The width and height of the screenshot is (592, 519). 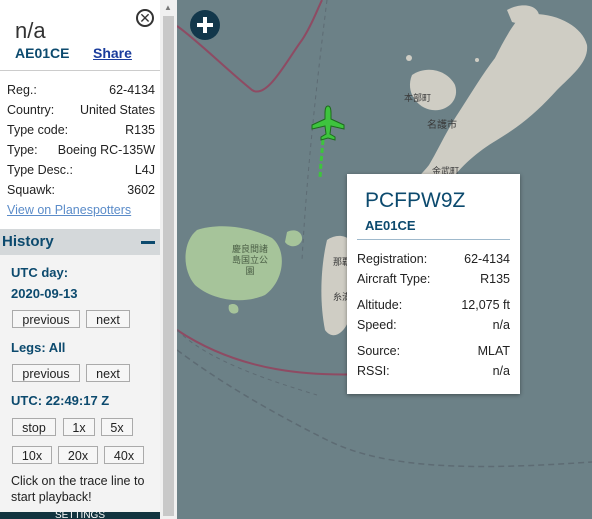 I want to click on history-title: History, so click(x=28, y=241).